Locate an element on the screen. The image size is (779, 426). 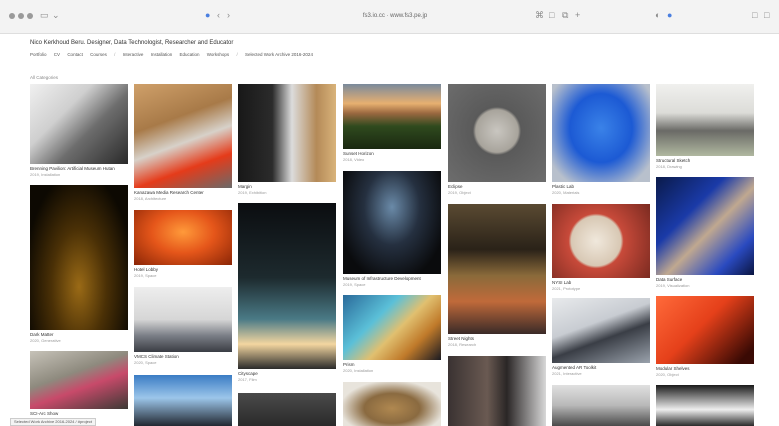
nav-item: Courses is located at coordinates (98, 54).